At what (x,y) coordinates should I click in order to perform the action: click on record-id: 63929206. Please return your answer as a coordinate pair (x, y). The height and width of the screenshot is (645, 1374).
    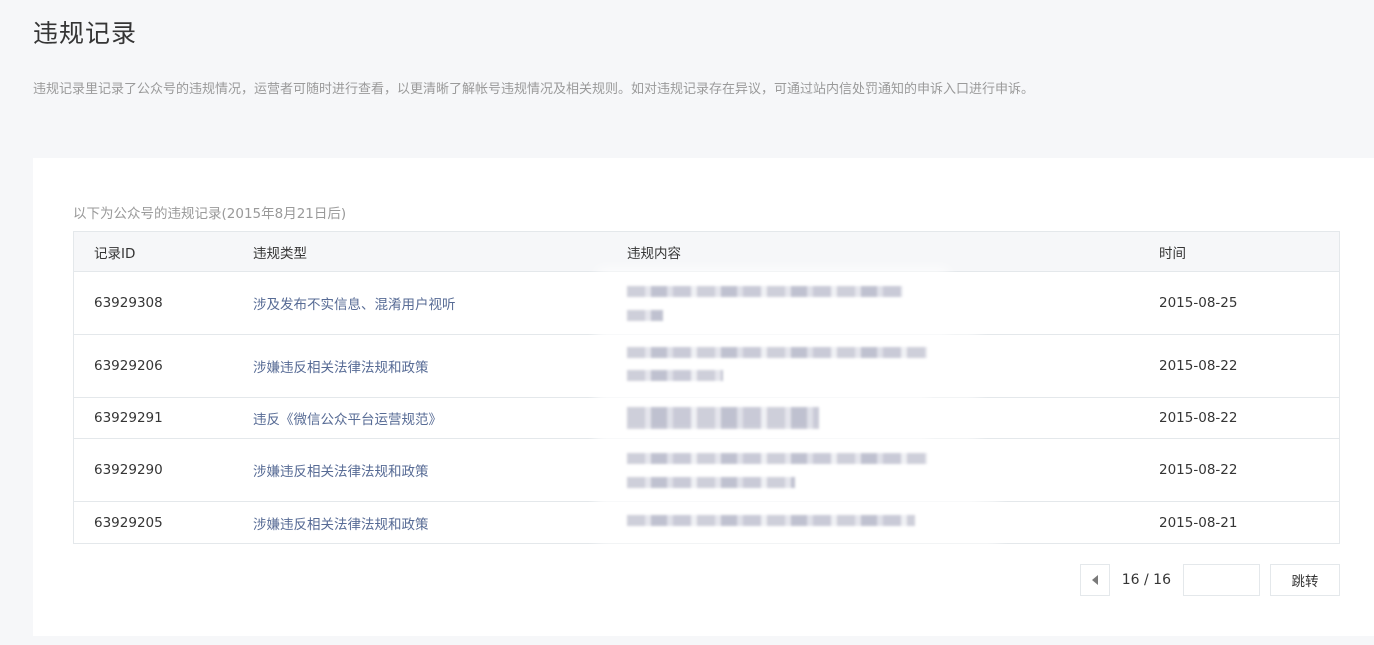
    Looking at the image, I should click on (128, 366).